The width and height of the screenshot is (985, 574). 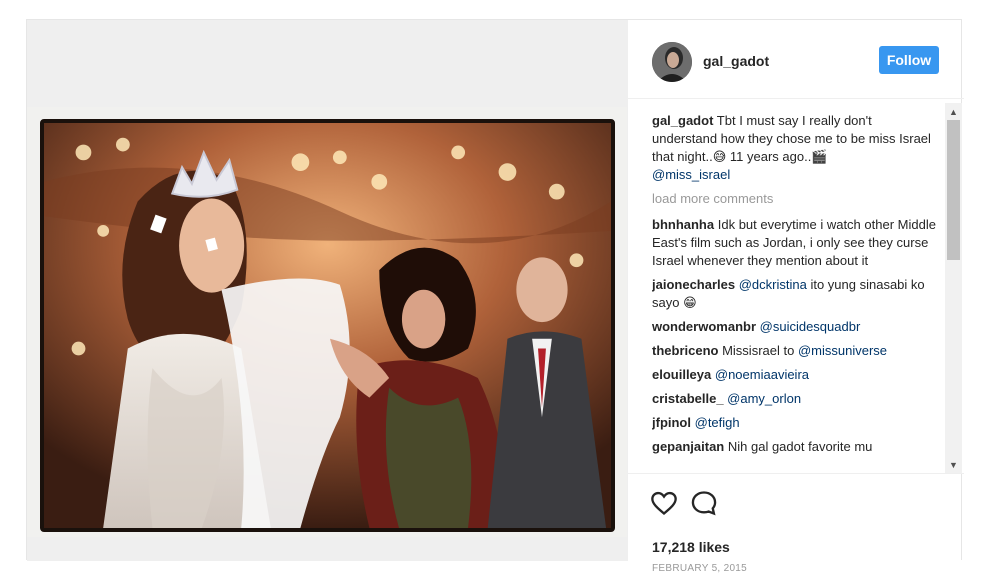 What do you see at coordinates (800, 446) in the screenshot?
I see `comment-text: Nih gal gadot favorite mu` at bounding box center [800, 446].